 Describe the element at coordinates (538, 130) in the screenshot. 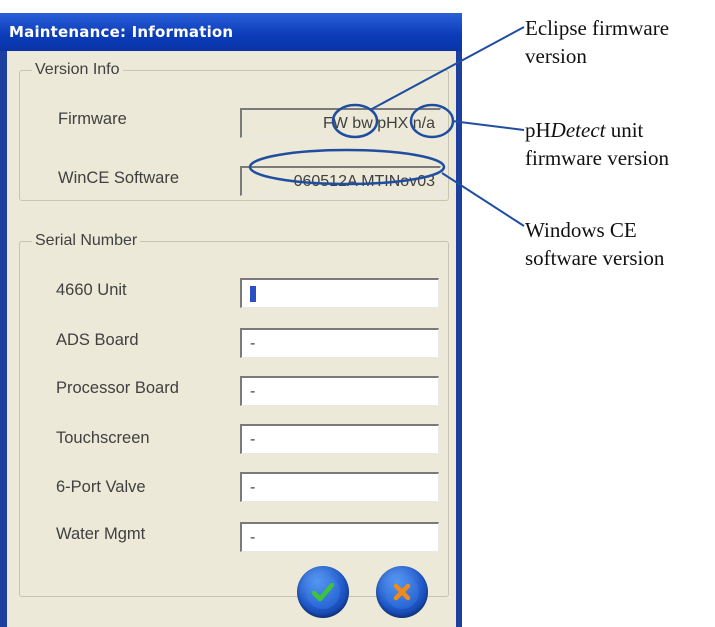

I see `phdetect-prefix: pH` at that location.